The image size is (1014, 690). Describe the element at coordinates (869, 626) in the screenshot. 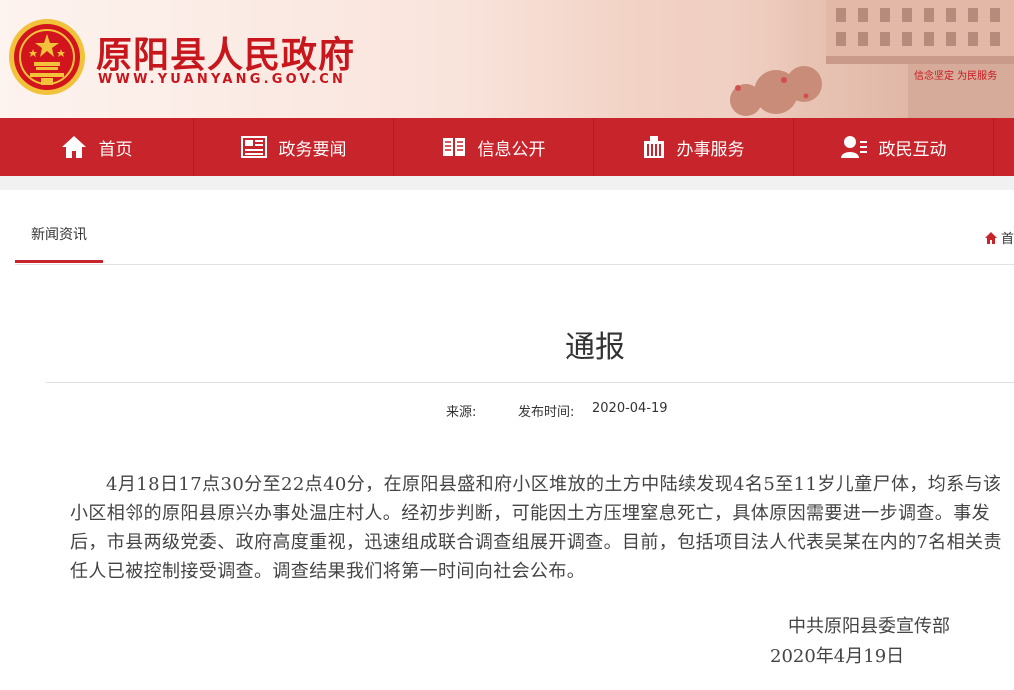

I see `signature-org: 中共原阳县委宣传部` at that location.